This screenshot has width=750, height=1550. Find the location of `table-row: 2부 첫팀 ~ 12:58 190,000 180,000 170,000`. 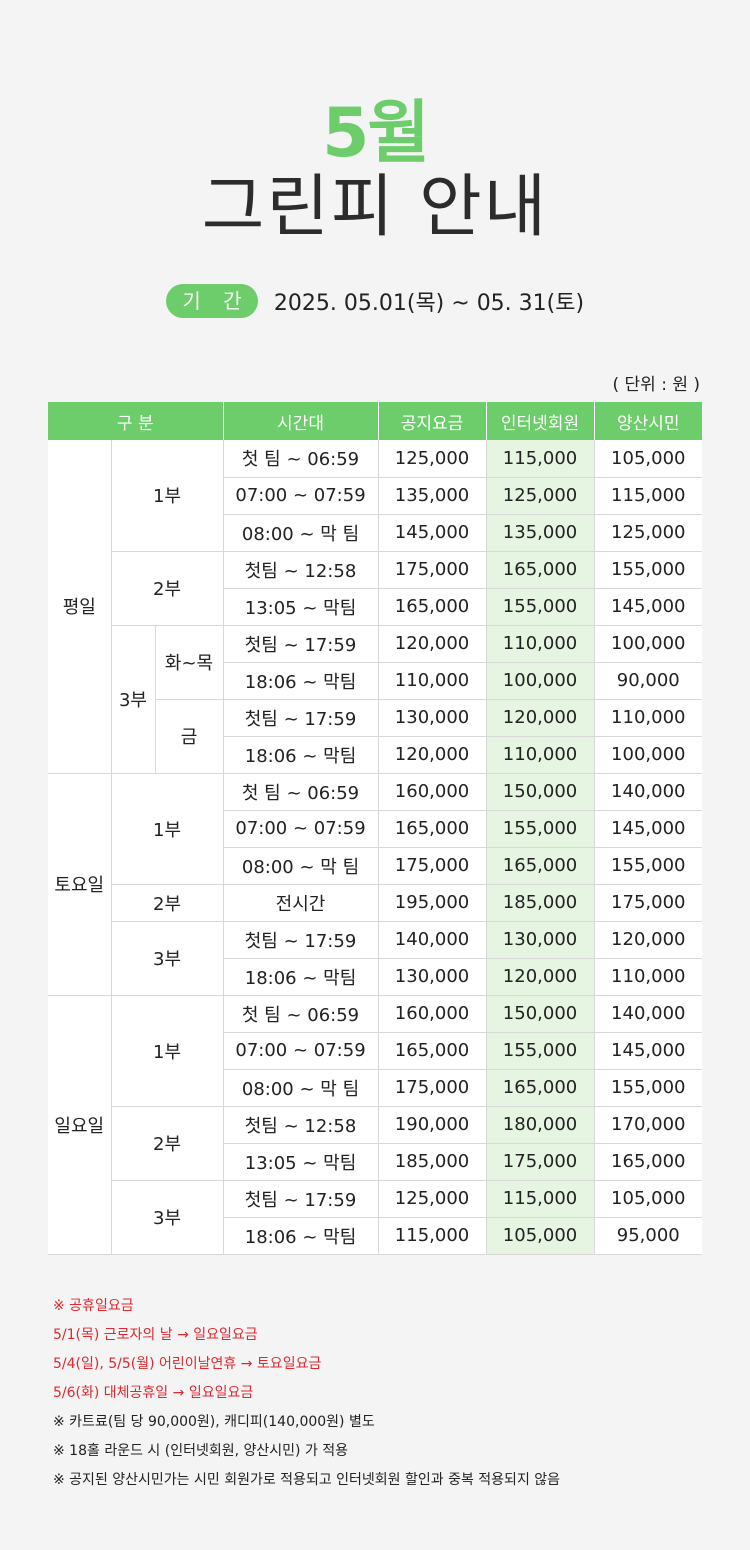

table-row: 2부 첫팀 ~ 12:58 190,000 180,000 170,000 is located at coordinates (375, 1143).